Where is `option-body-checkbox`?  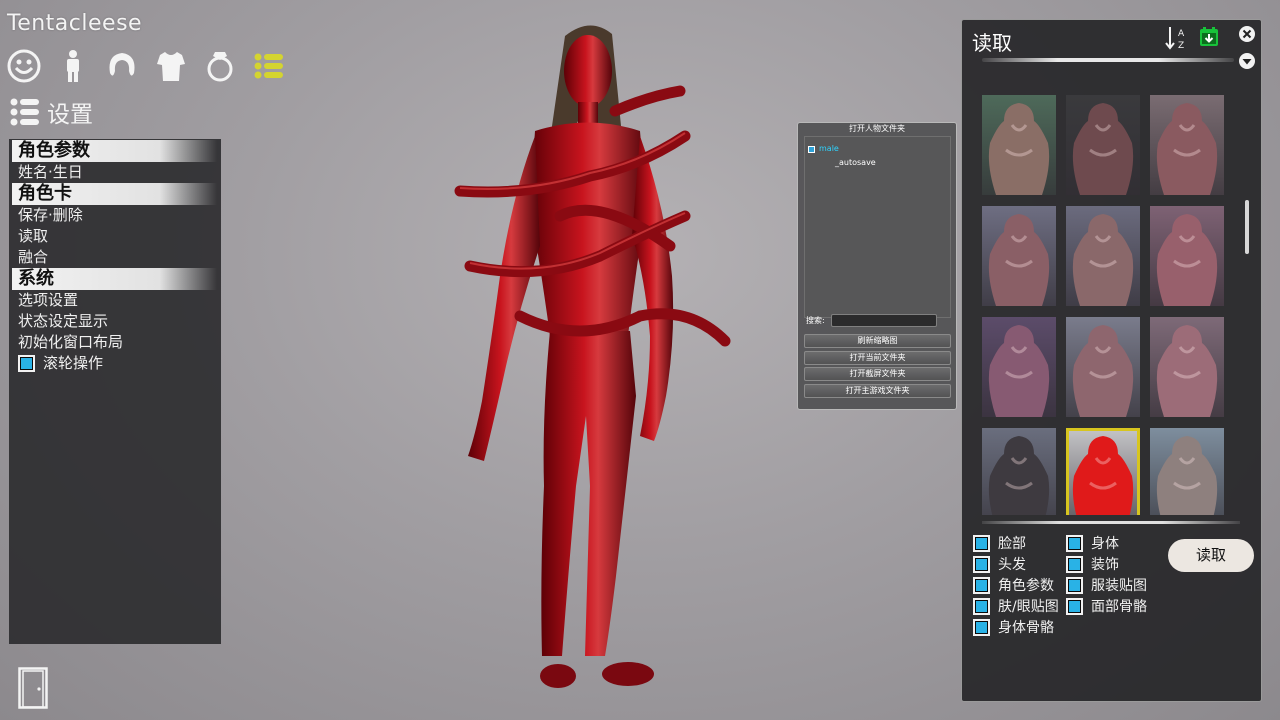
option-body-checkbox is located at coordinates (1074, 543).